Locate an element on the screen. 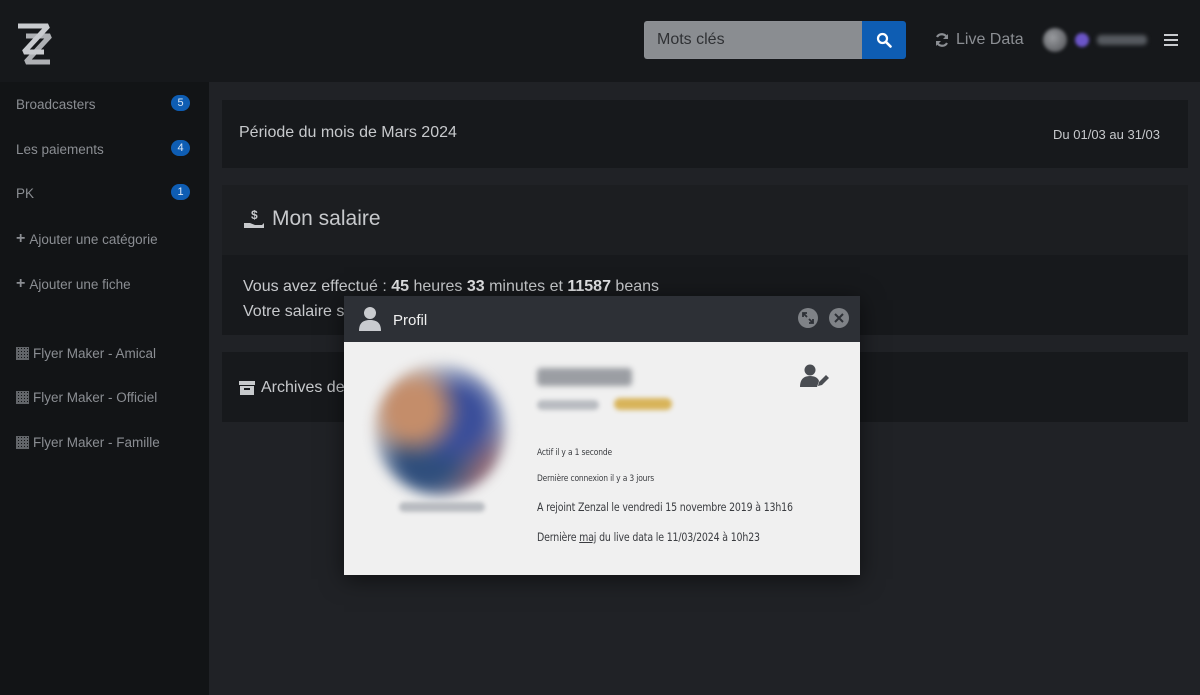 Image resolution: width=1200 pixels, height=695 pixels. close-button is located at coordinates (839, 318).